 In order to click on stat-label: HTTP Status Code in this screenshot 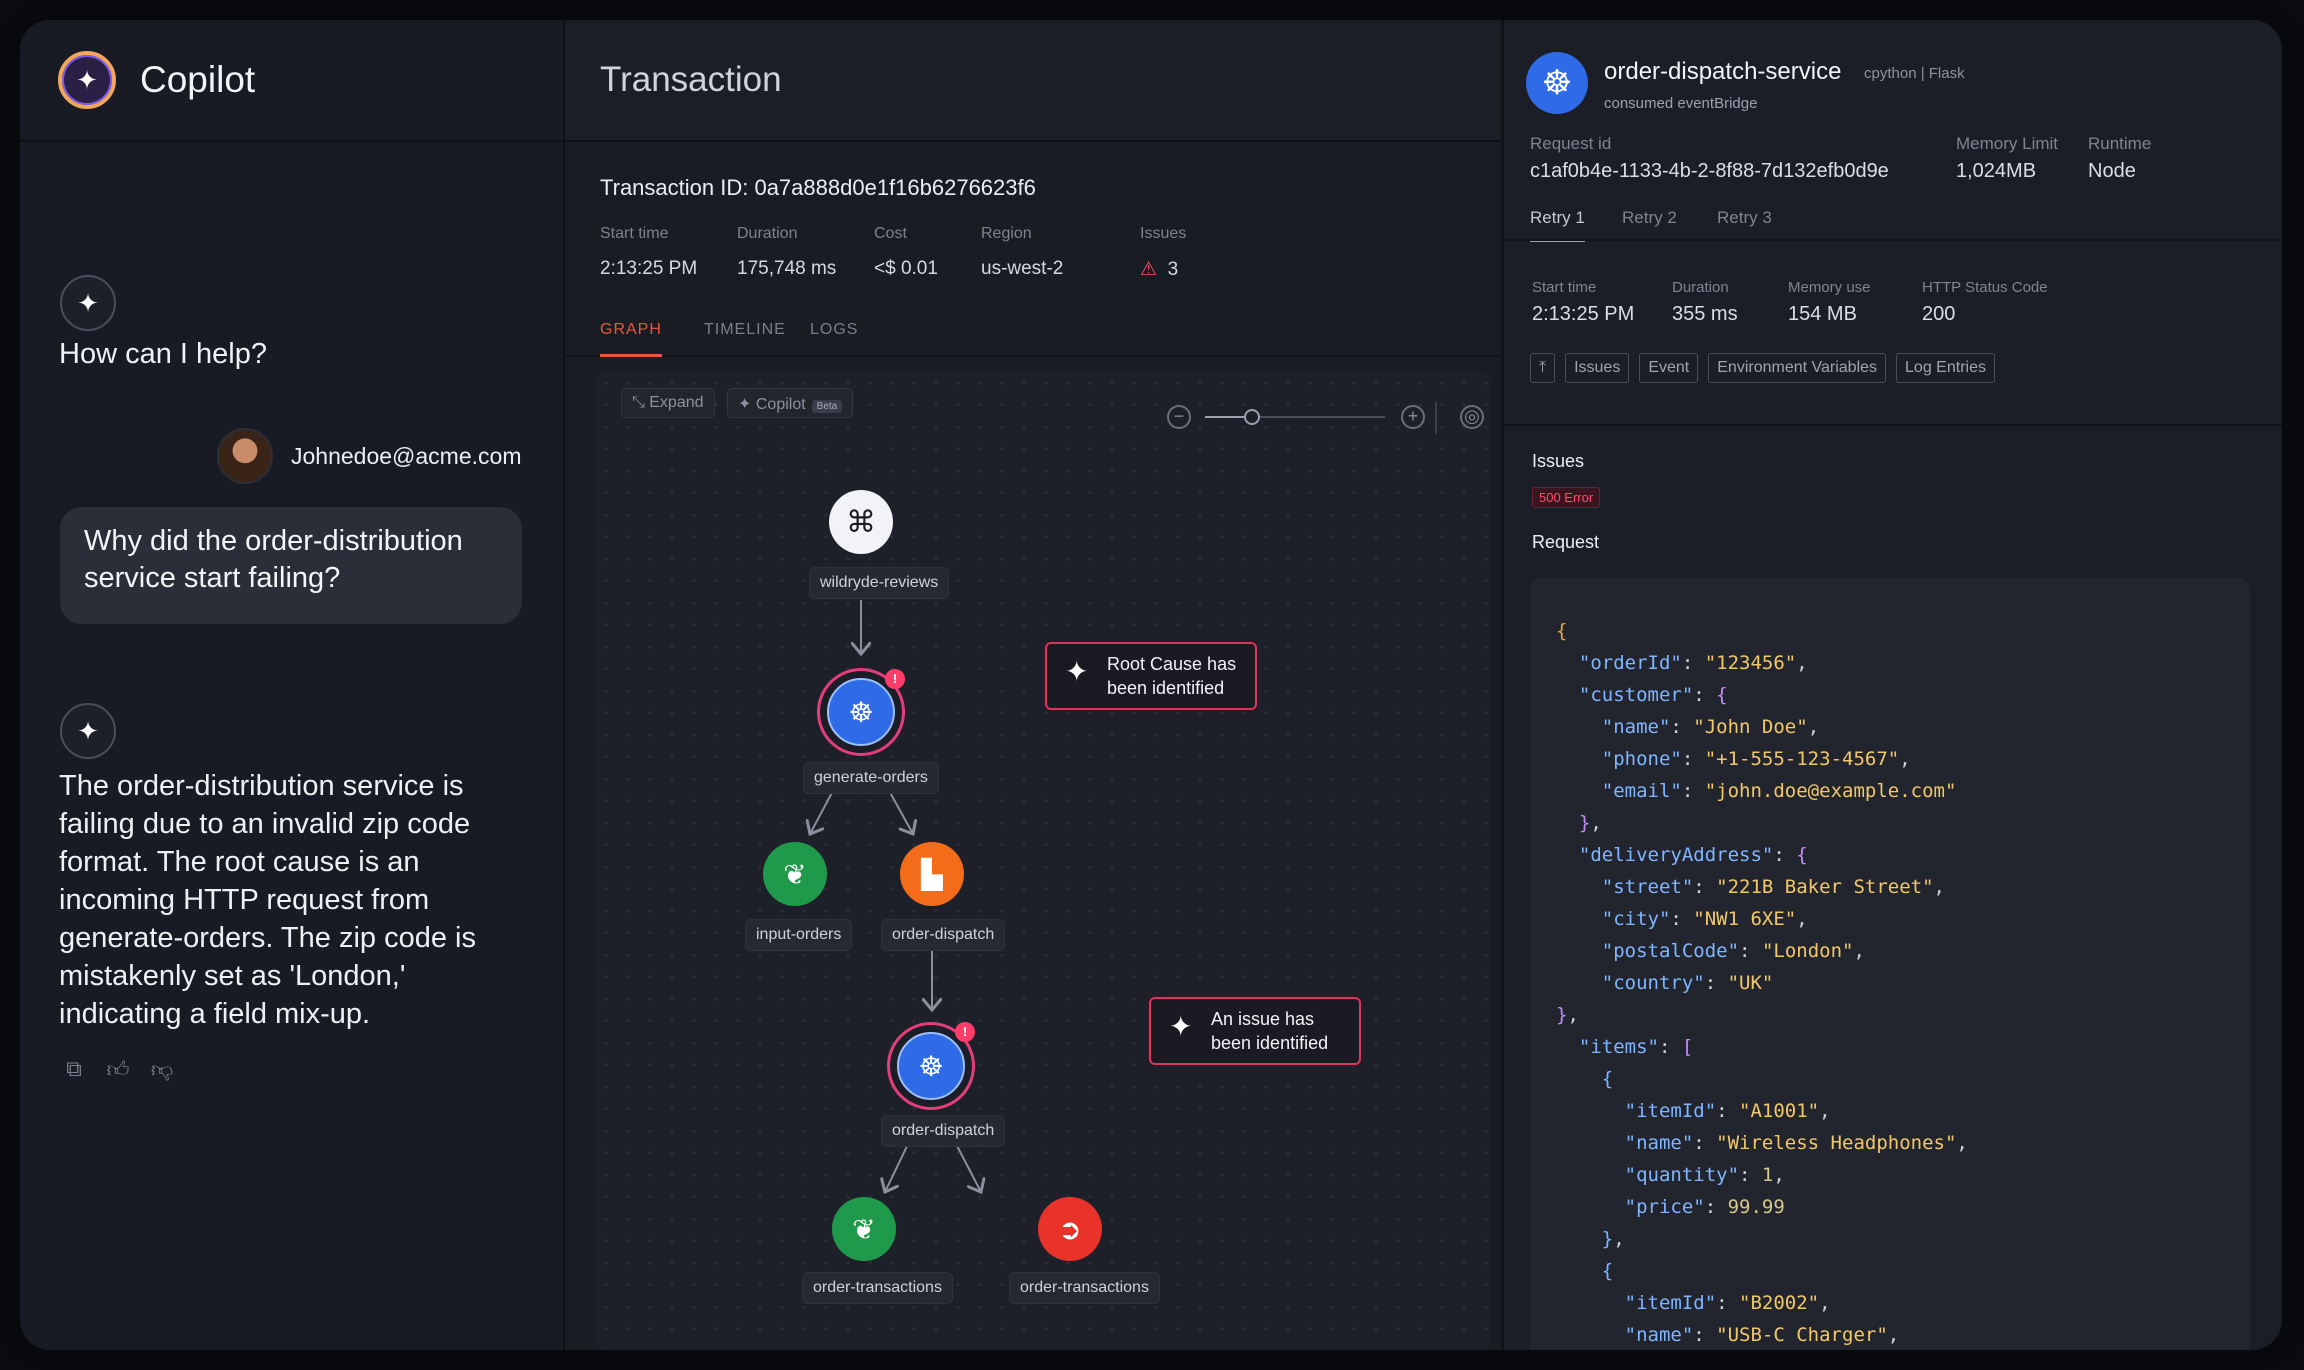, I will do `click(1985, 287)`.